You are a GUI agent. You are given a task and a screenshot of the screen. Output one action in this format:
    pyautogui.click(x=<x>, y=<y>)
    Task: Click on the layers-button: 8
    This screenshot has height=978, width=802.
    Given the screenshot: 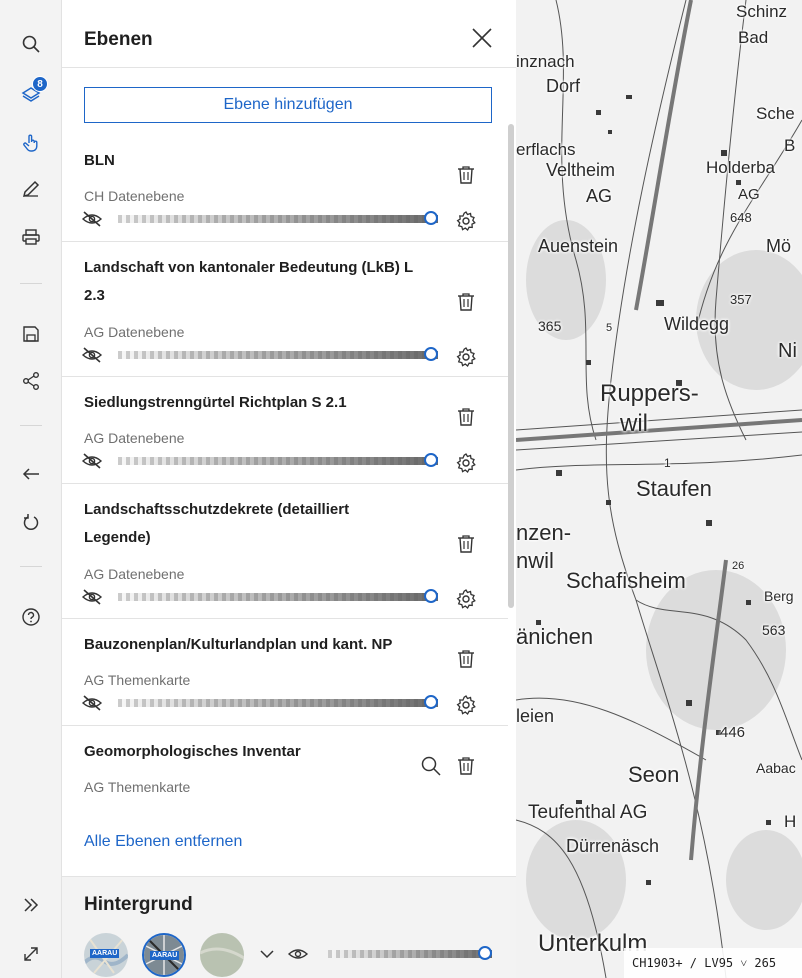 What is the action you would take?
    pyautogui.click(x=31, y=93)
    